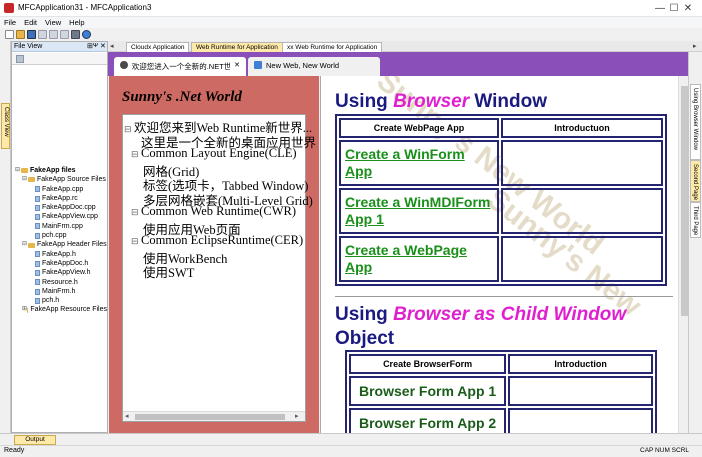 This screenshot has height=457, width=702. Describe the element at coordinates (85, 7) in the screenshot. I see `window-title: MFCApplication31 - MFCApplication3` at that location.